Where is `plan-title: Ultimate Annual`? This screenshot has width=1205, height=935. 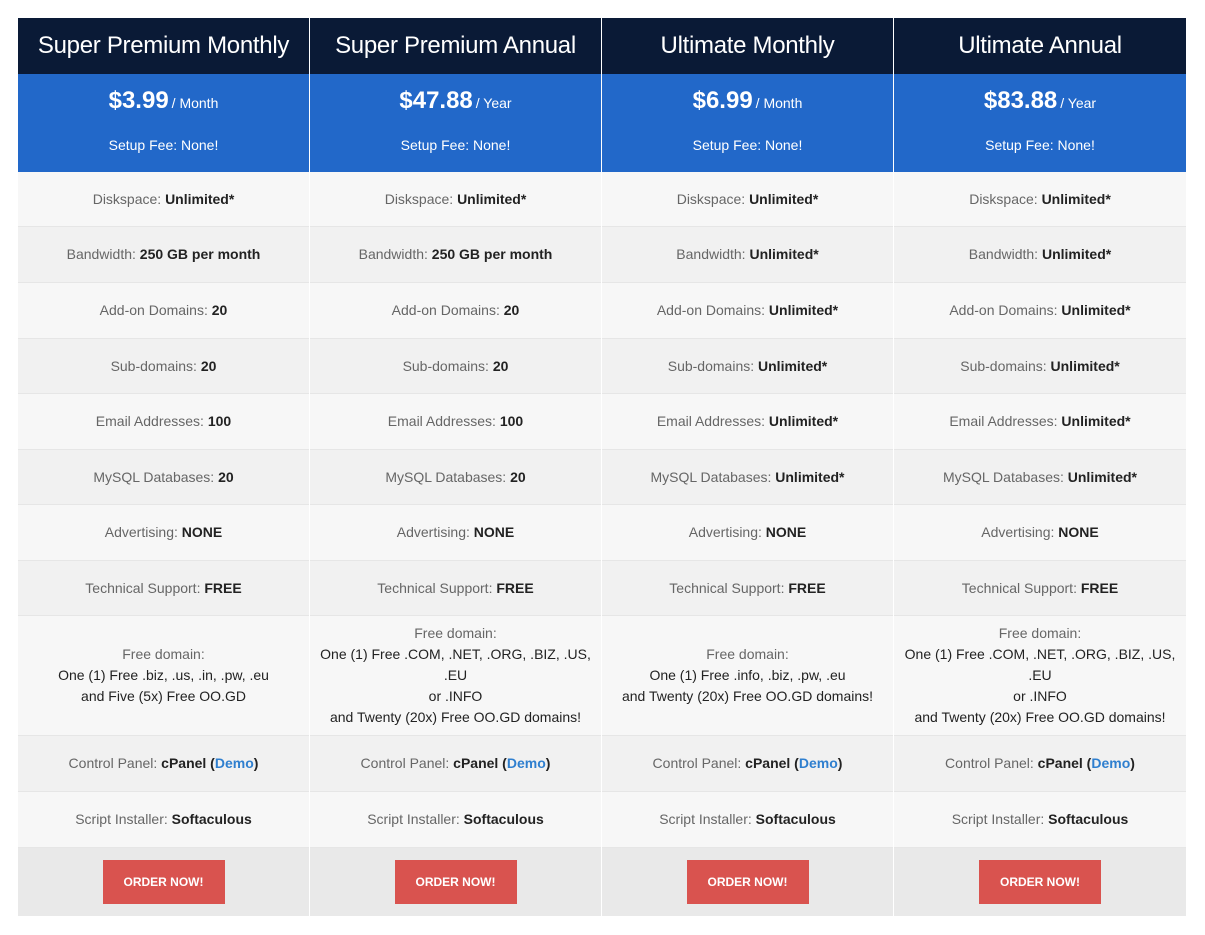
plan-title: Ultimate Annual is located at coordinates (1040, 46).